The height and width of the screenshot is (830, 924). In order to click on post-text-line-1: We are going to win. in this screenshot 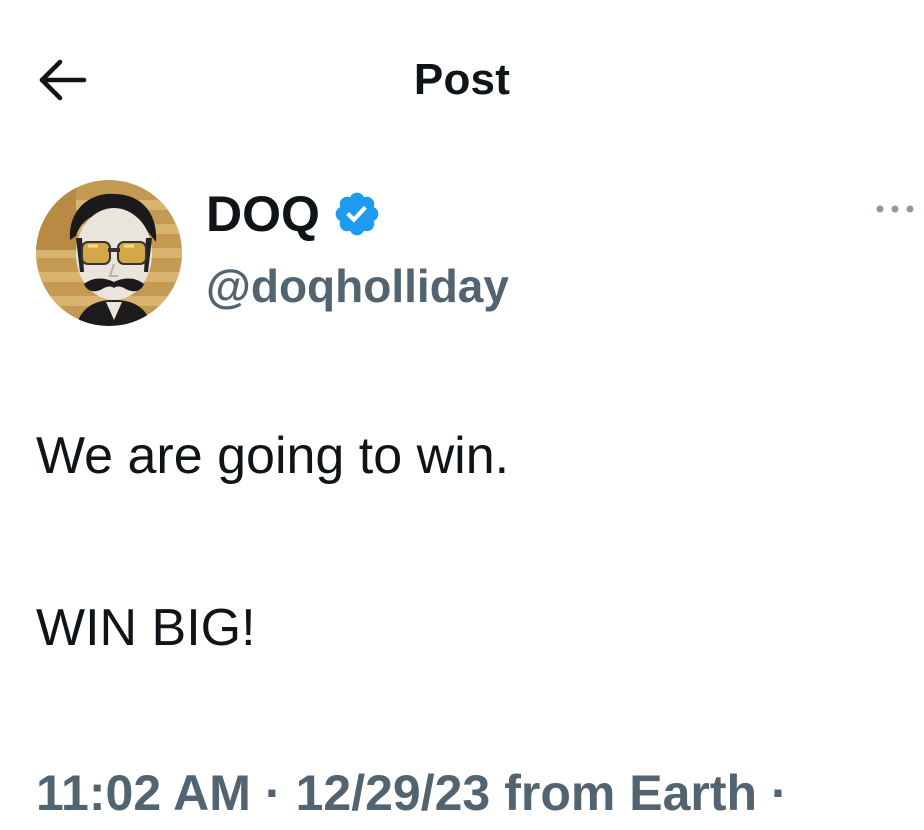, I will do `click(273, 456)`.